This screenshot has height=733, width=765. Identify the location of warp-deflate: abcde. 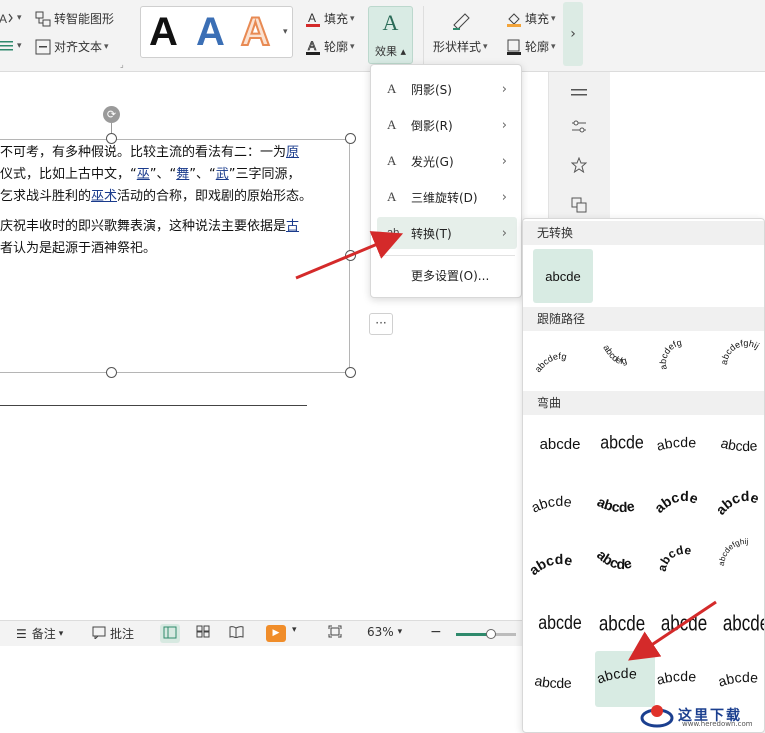
(740, 624).